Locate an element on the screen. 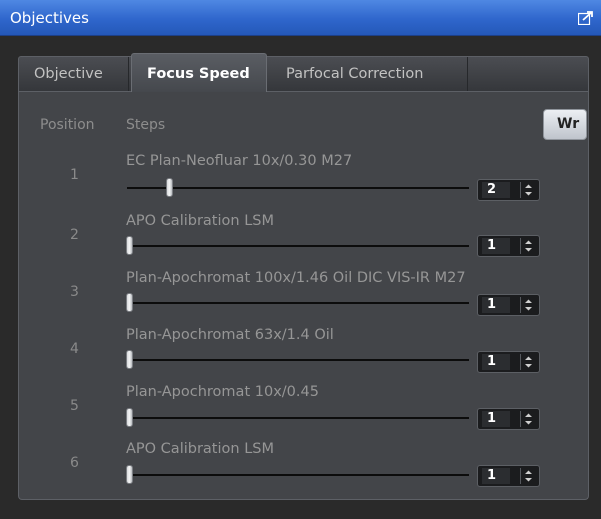 This screenshot has height=519, width=601. window-title: Objectives is located at coordinates (49, 18).